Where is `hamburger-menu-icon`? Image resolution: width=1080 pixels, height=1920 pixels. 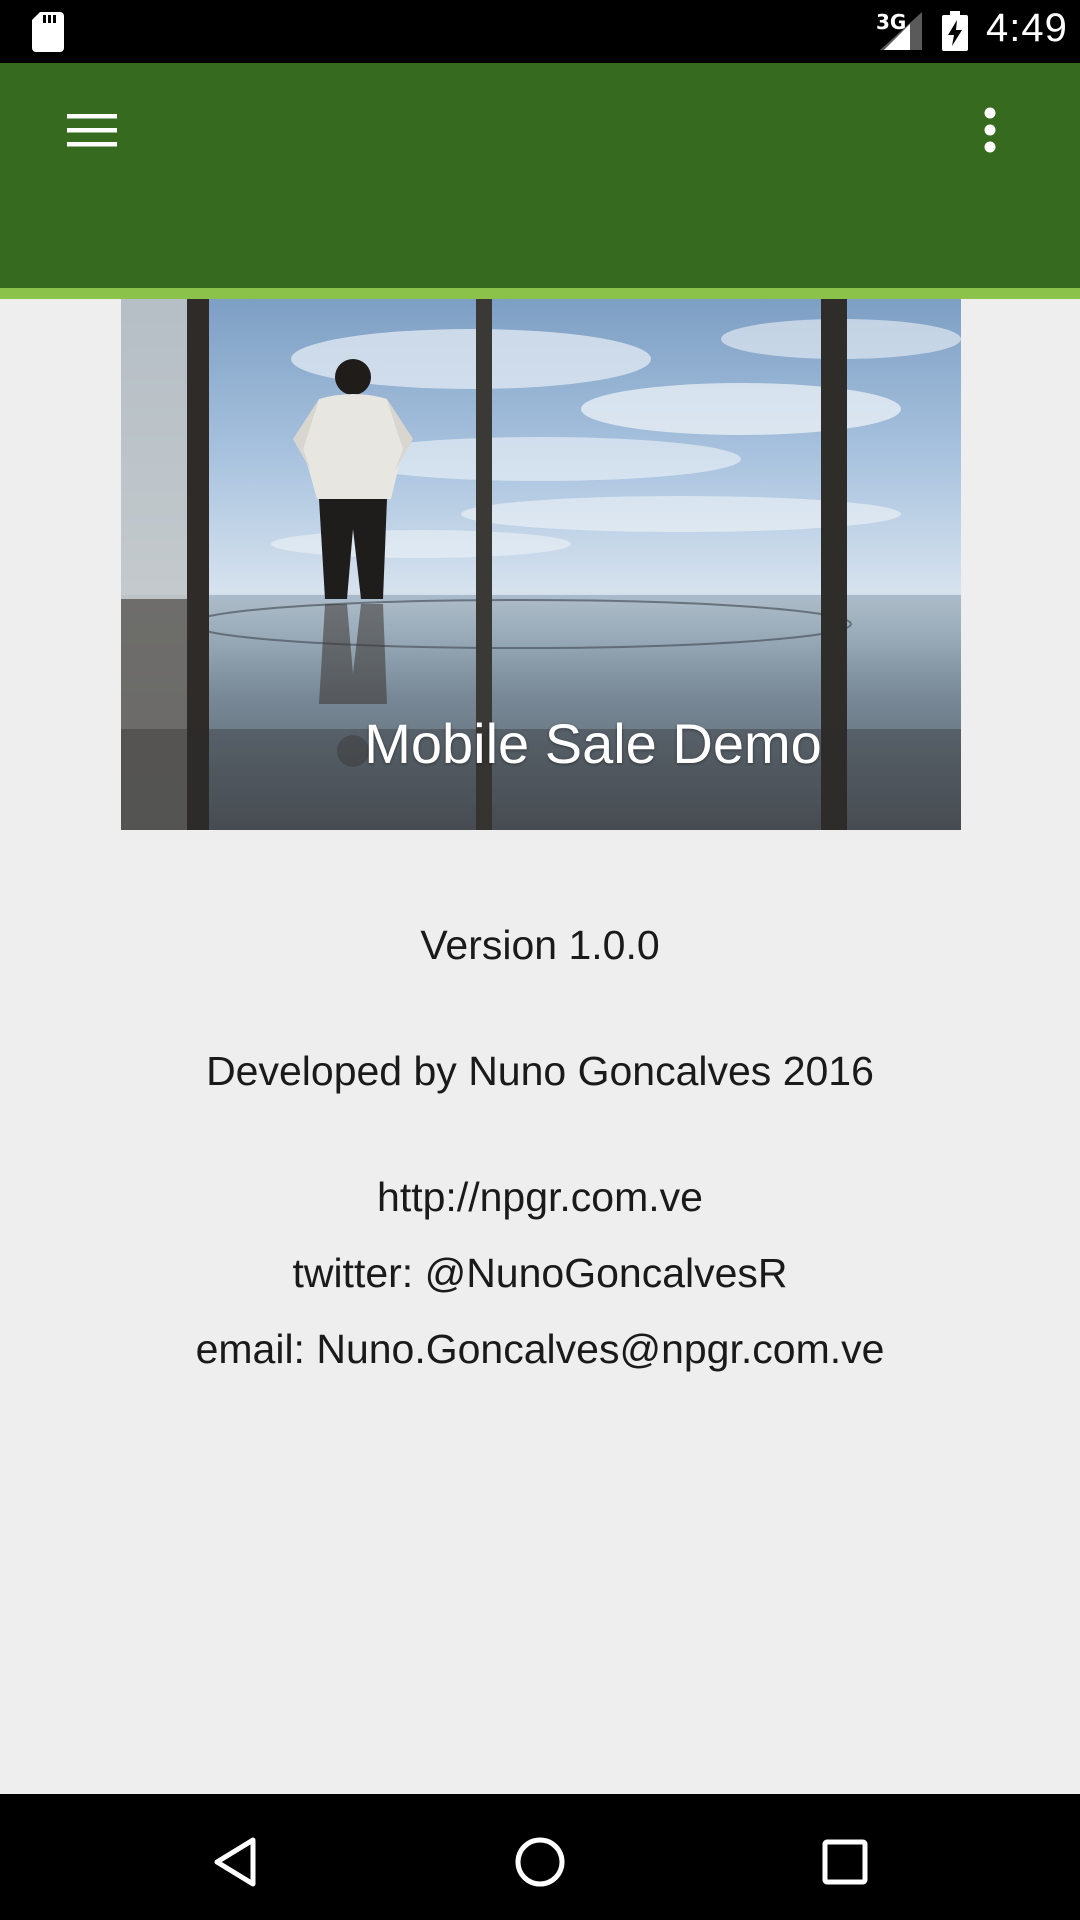 hamburger-menu-icon is located at coordinates (92, 130).